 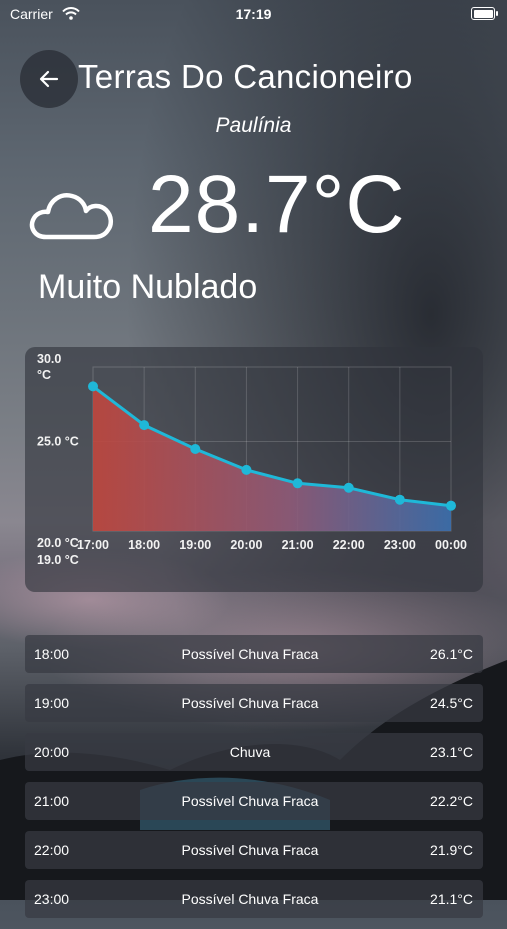 I want to click on list-item: 23:00 Possível Chuva Fraca 21.1°C, so click(x=254, y=899).